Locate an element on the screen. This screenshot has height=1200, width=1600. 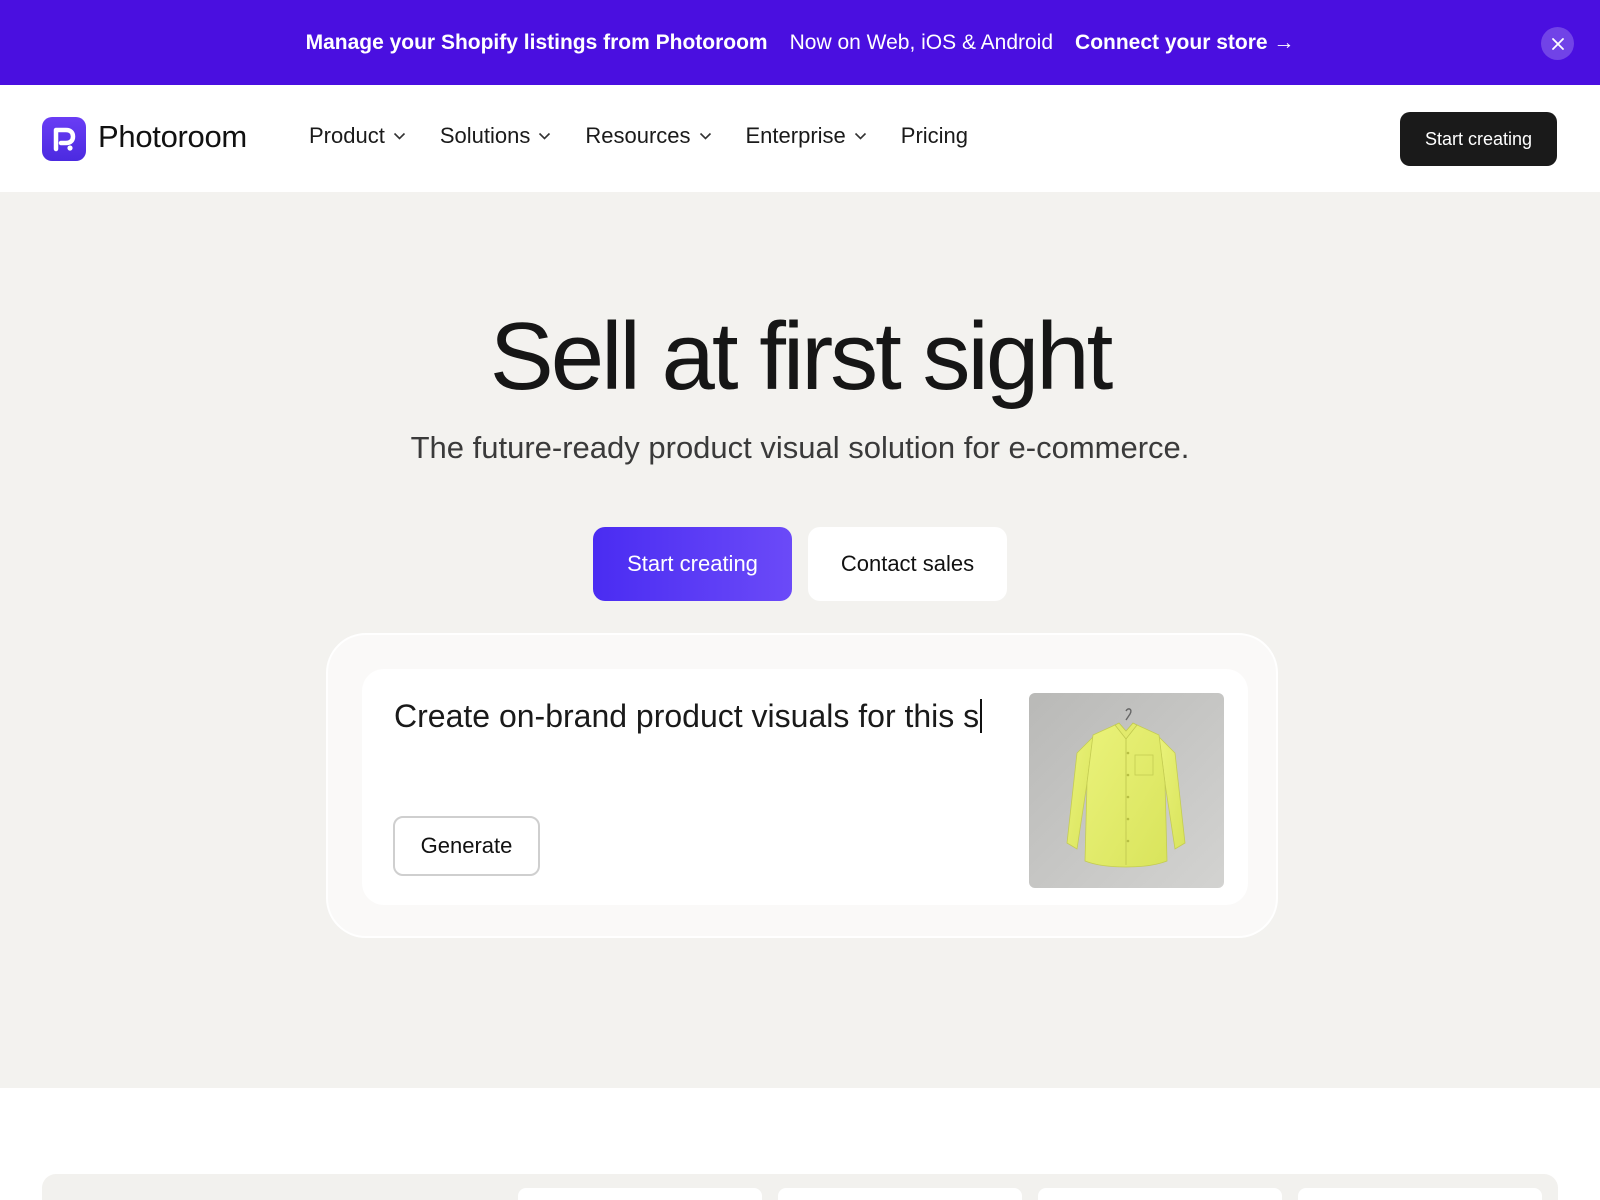
yellow-shirt-image is located at coordinates (1126, 790).